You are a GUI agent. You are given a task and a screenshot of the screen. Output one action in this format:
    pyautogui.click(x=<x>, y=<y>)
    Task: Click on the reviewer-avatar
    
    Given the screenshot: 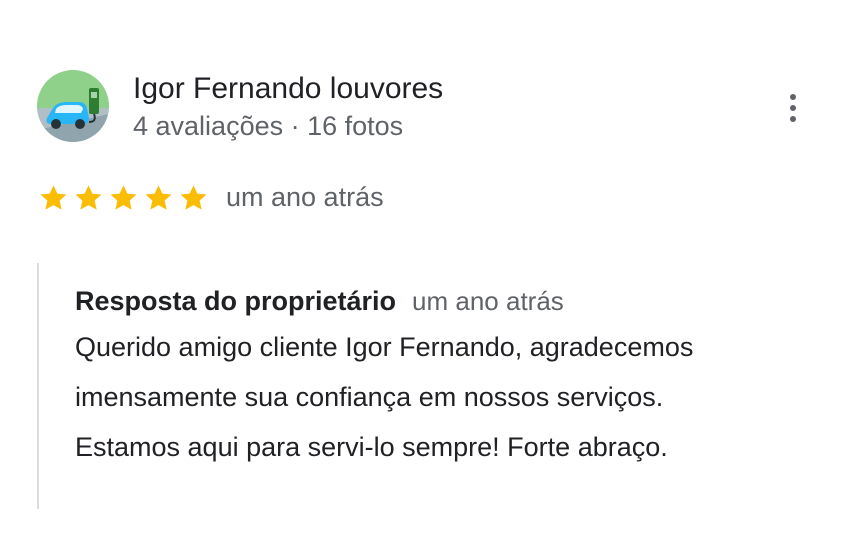 What is the action you would take?
    pyautogui.click(x=73, y=106)
    